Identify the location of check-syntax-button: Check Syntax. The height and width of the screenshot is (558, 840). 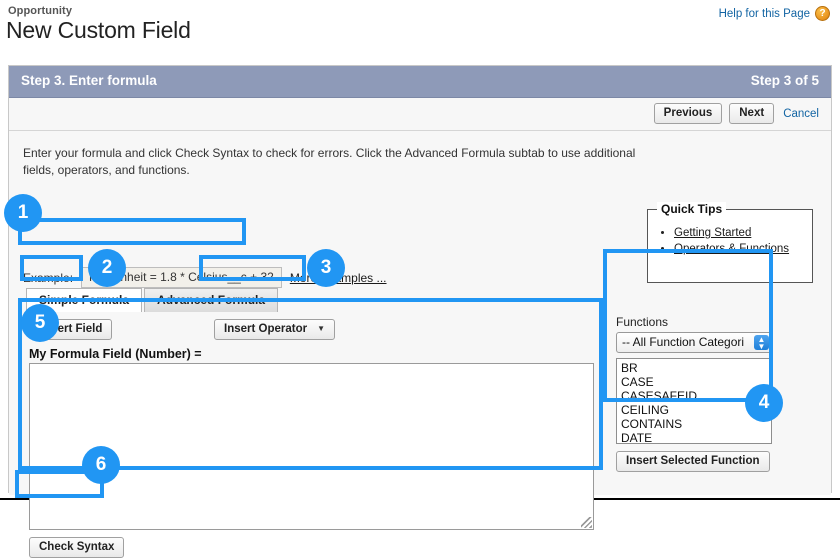
(77, 547).